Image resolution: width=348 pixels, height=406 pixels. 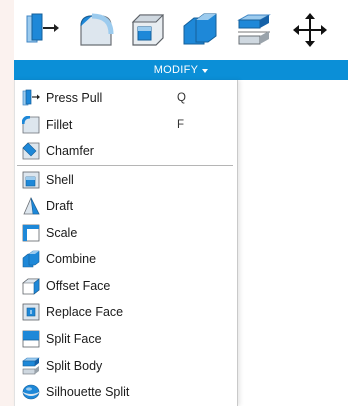 I want to click on replace-face-icon, so click(x=31, y=312).